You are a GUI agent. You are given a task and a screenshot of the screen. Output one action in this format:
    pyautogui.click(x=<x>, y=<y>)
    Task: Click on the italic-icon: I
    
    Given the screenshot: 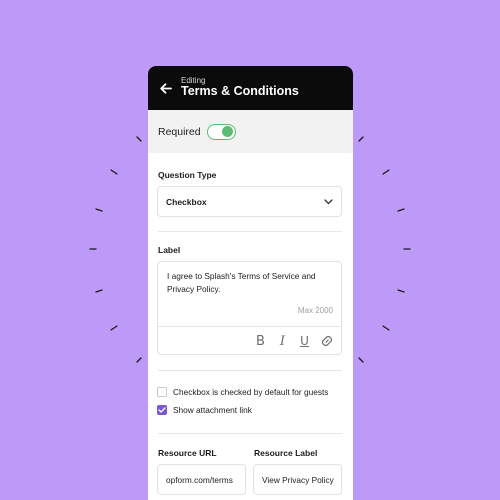 What is the action you would take?
    pyautogui.click(x=282, y=341)
    